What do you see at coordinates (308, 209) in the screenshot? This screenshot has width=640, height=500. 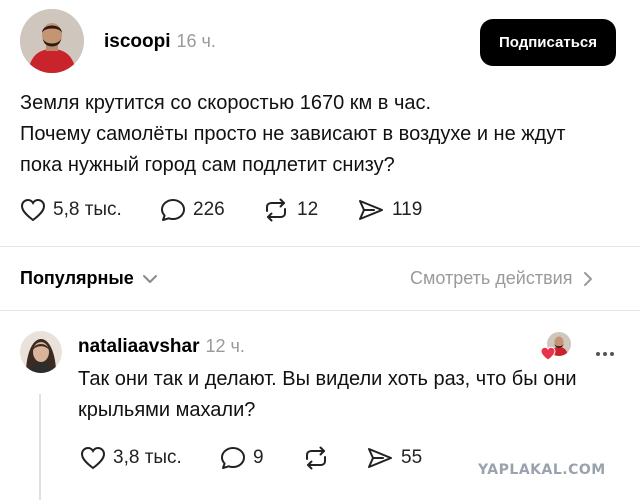 I see `repost-count: 12` at bounding box center [308, 209].